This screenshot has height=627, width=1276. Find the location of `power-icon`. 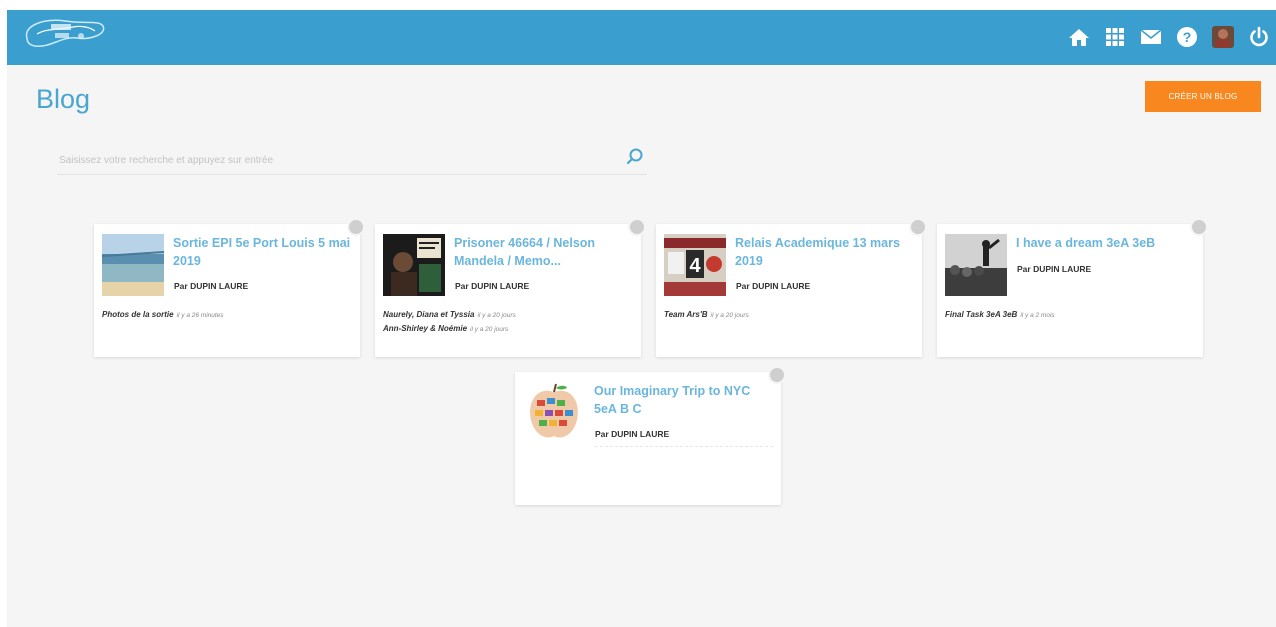

power-icon is located at coordinates (1259, 37).